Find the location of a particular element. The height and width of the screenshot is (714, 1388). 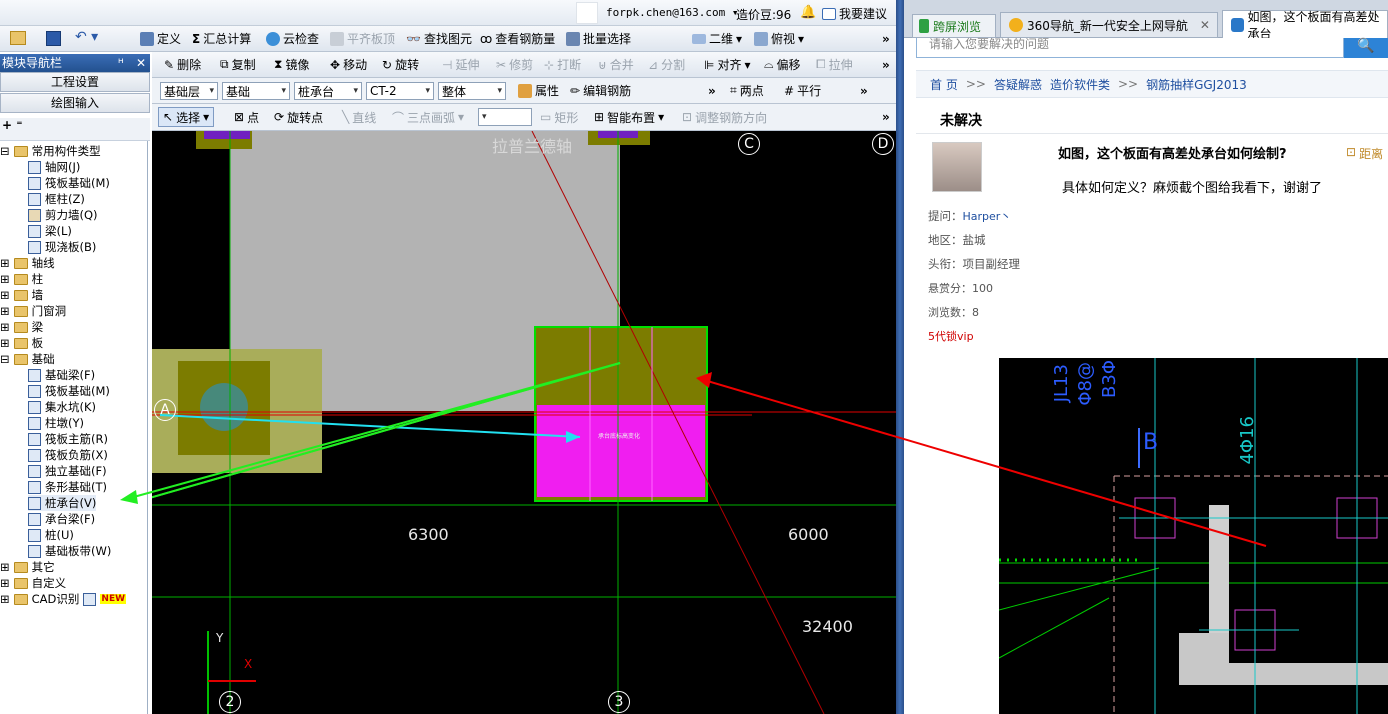

site-search-button: 🔍 is located at coordinates (1366, 48).